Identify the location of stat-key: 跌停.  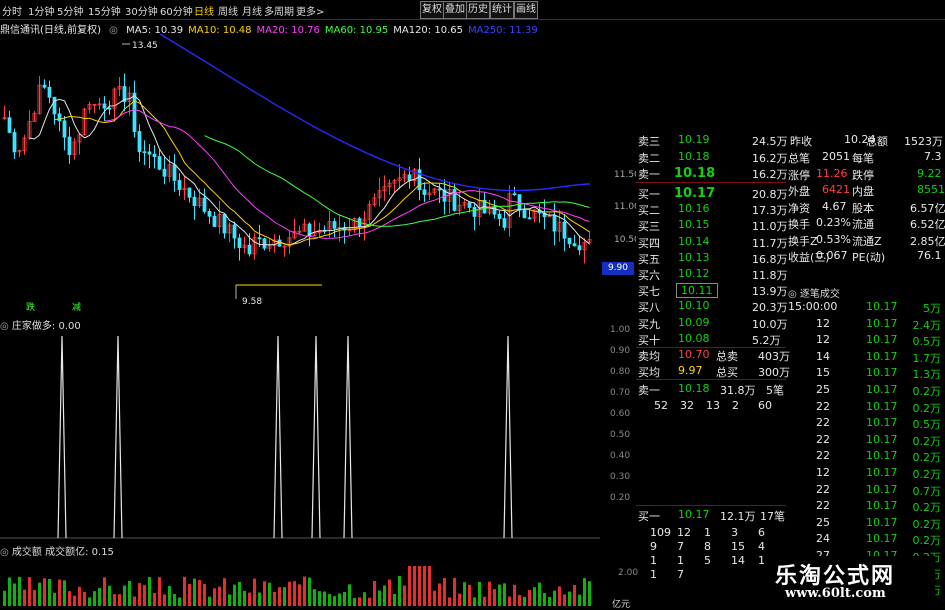
(863, 175).